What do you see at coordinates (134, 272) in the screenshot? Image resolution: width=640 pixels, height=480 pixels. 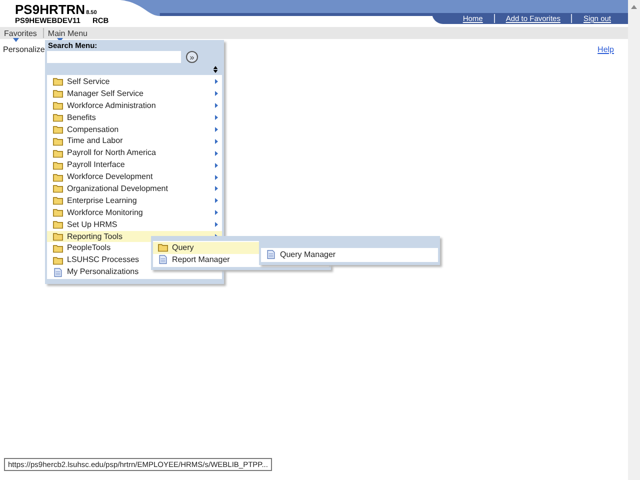 I see `menu-item: My Personalizations` at bounding box center [134, 272].